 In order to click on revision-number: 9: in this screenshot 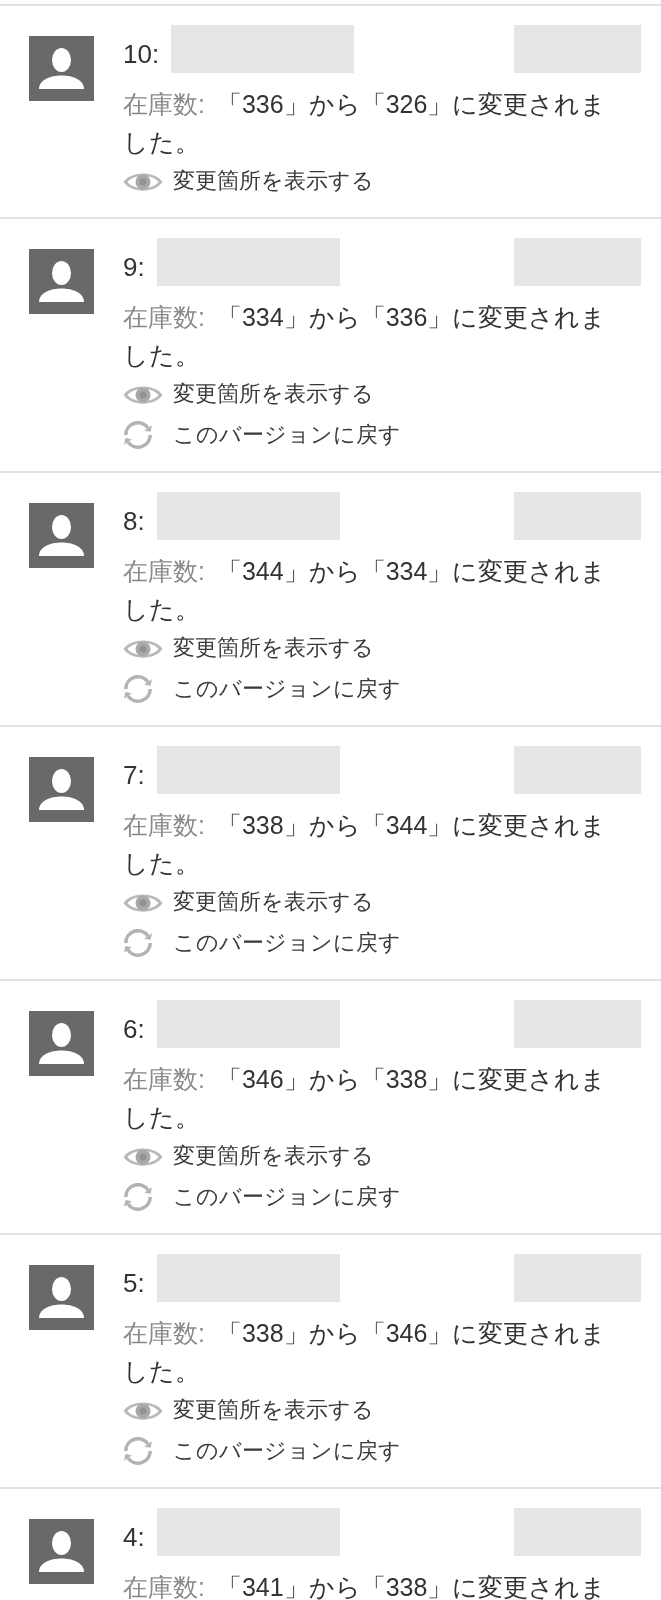, I will do `click(134, 266)`.